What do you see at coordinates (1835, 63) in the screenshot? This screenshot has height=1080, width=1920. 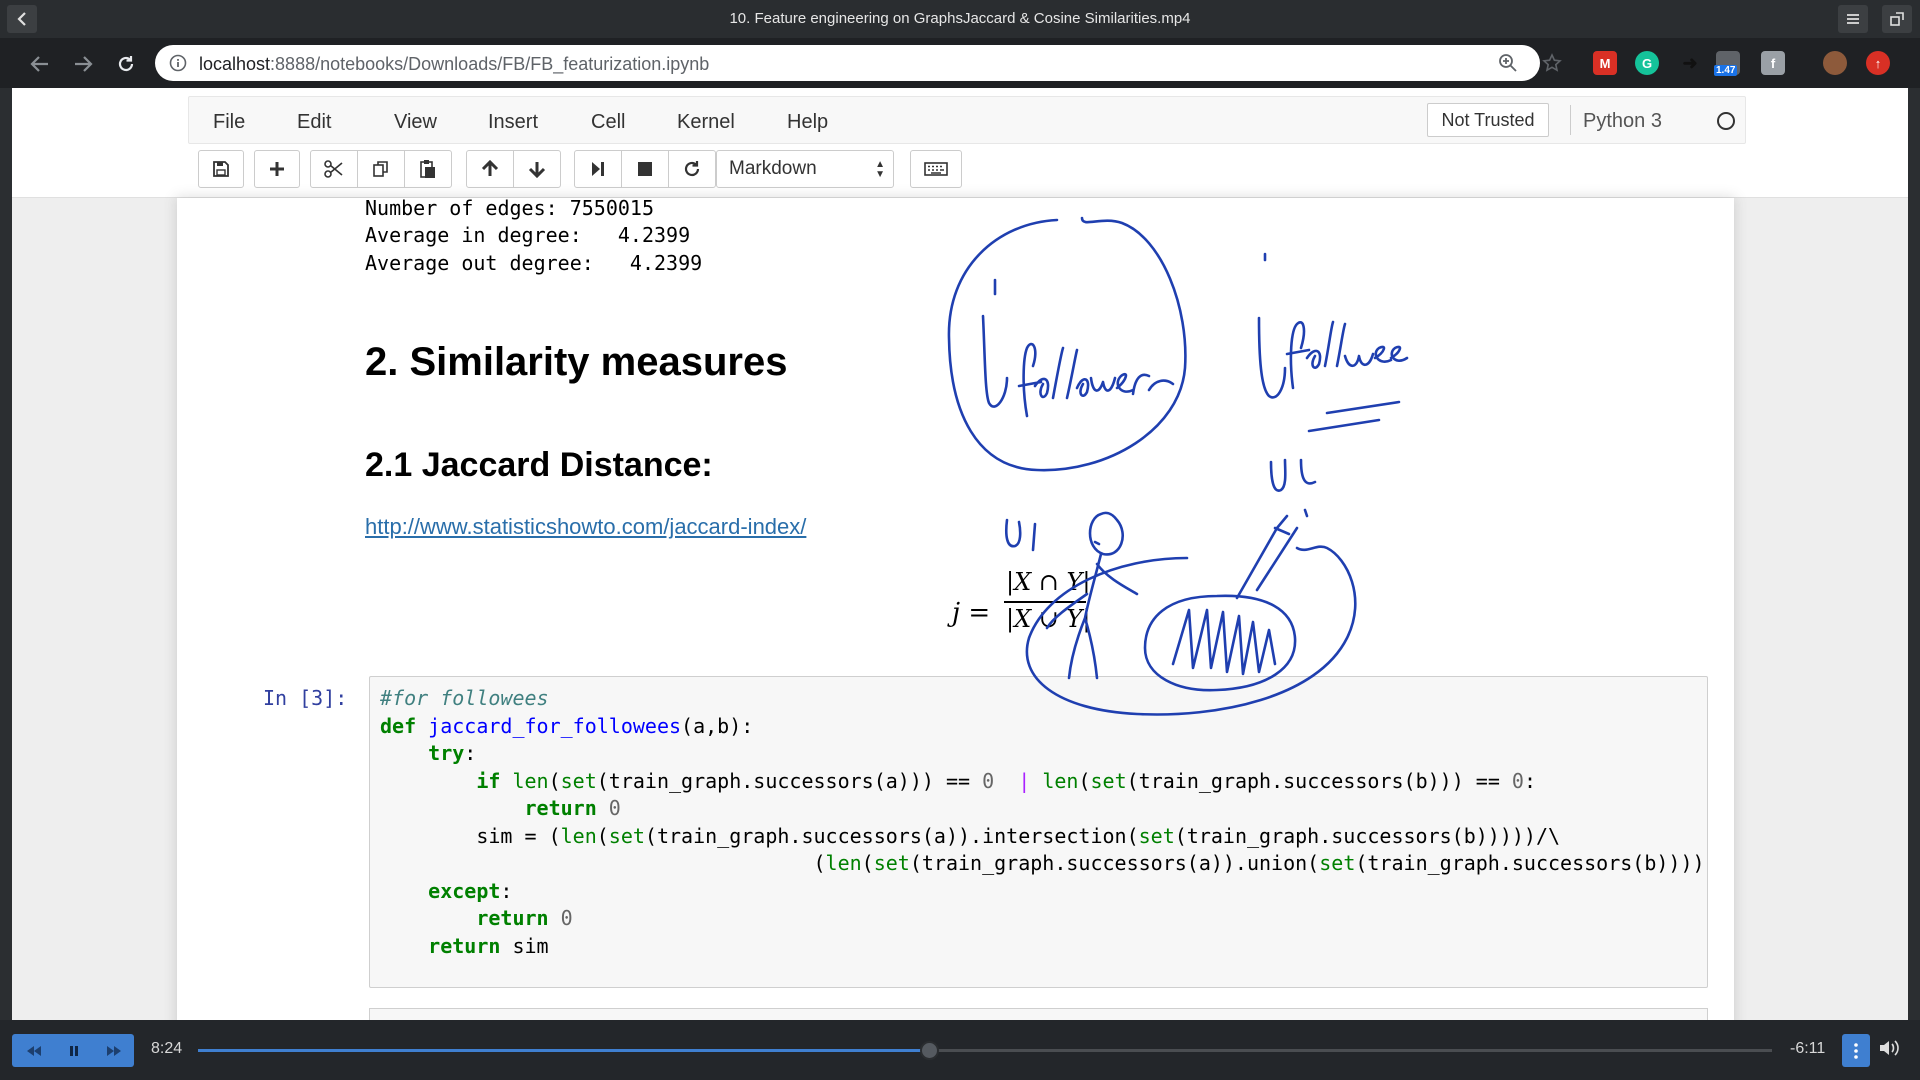 I see `avatar` at bounding box center [1835, 63].